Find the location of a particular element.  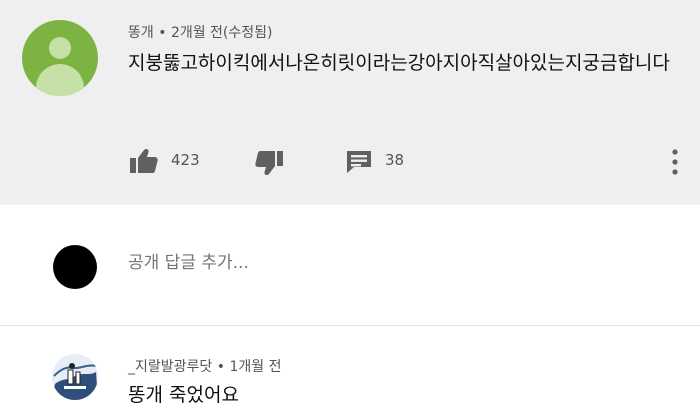

comment-meta: 똥개 • 2개월 전(수정됨) is located at coordinates (200, 32).